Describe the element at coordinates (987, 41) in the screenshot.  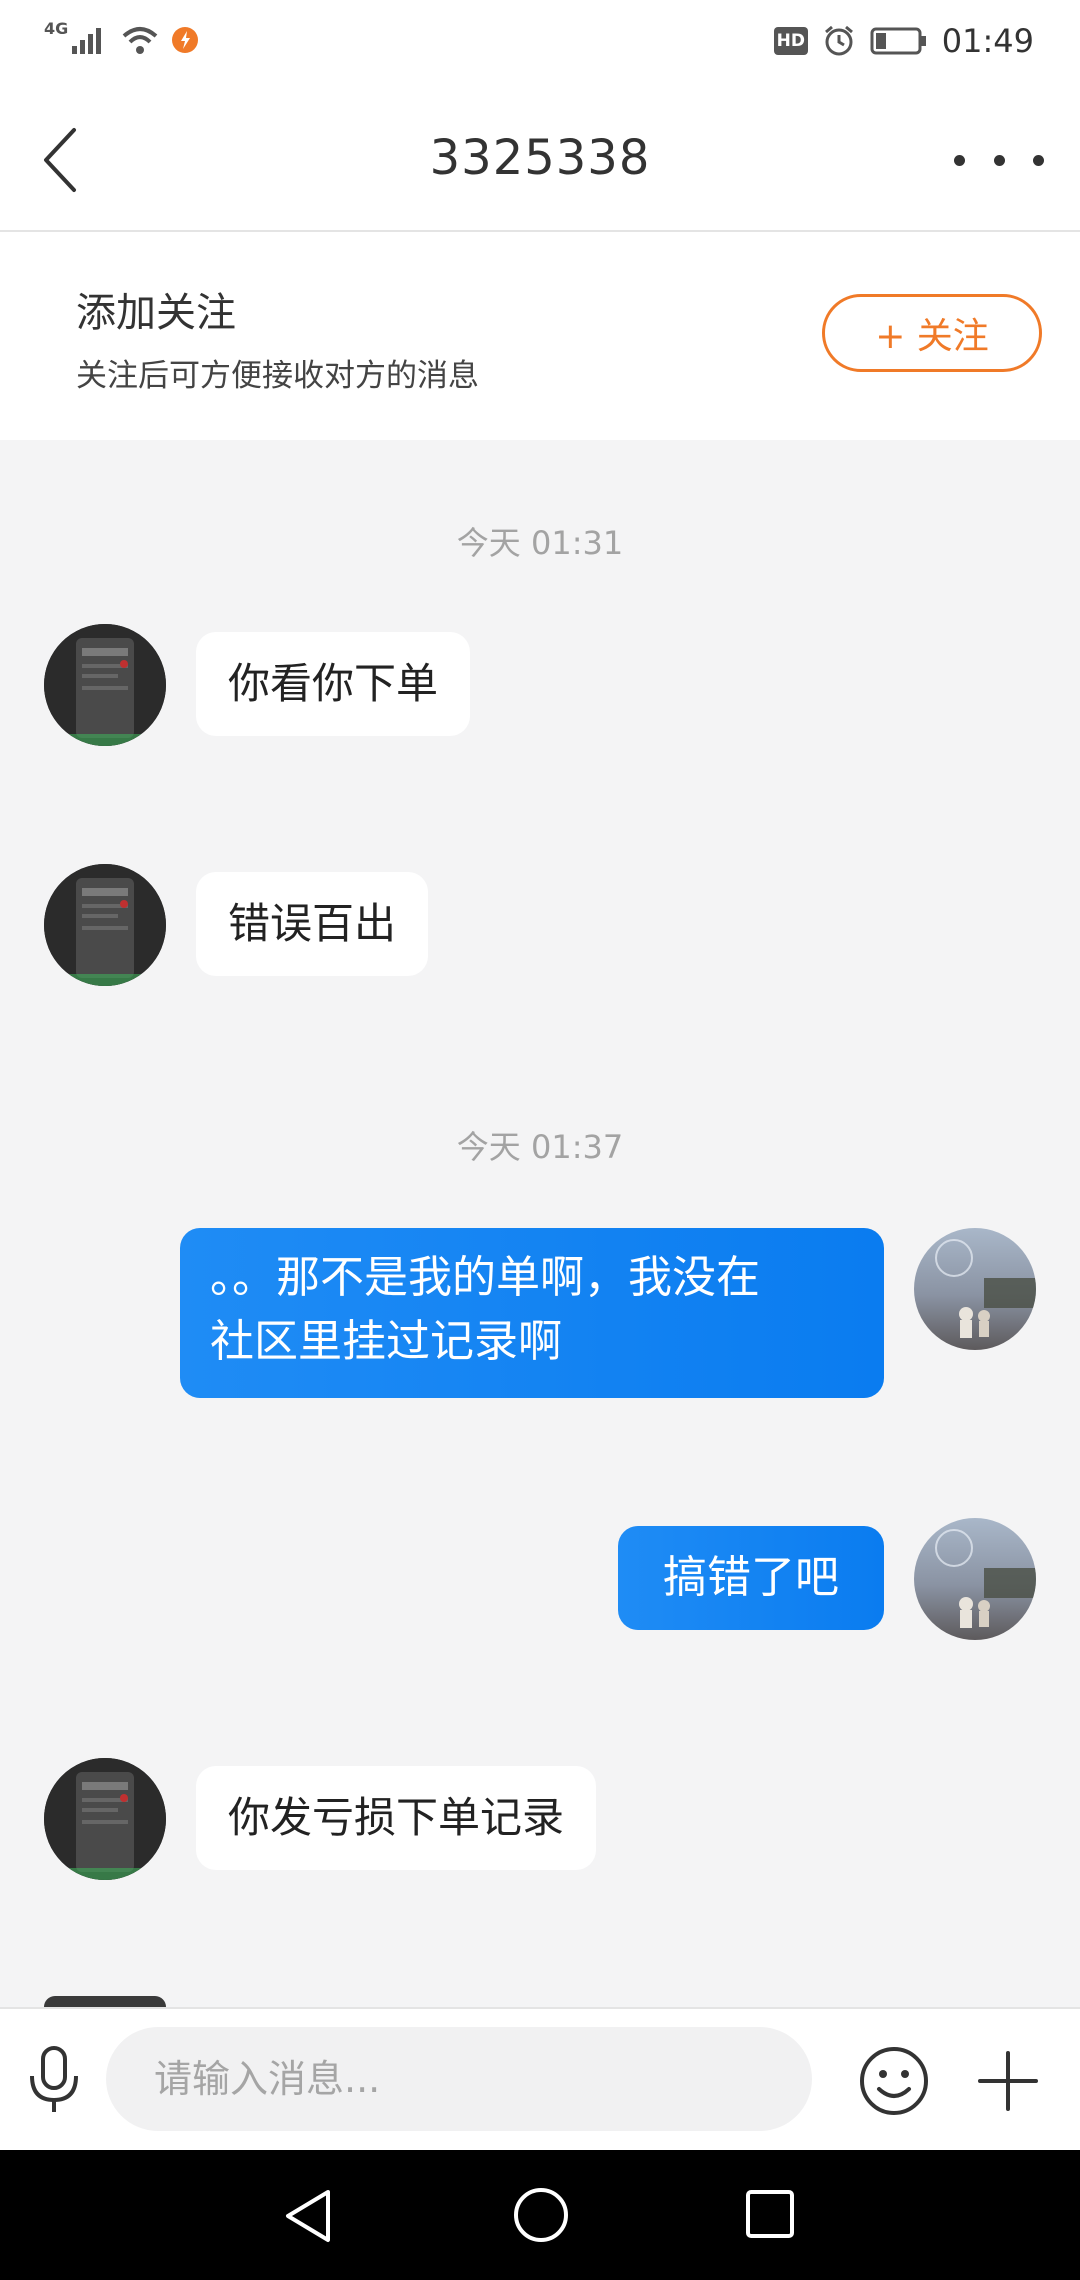
I see `status-time: 01:49` at that location.